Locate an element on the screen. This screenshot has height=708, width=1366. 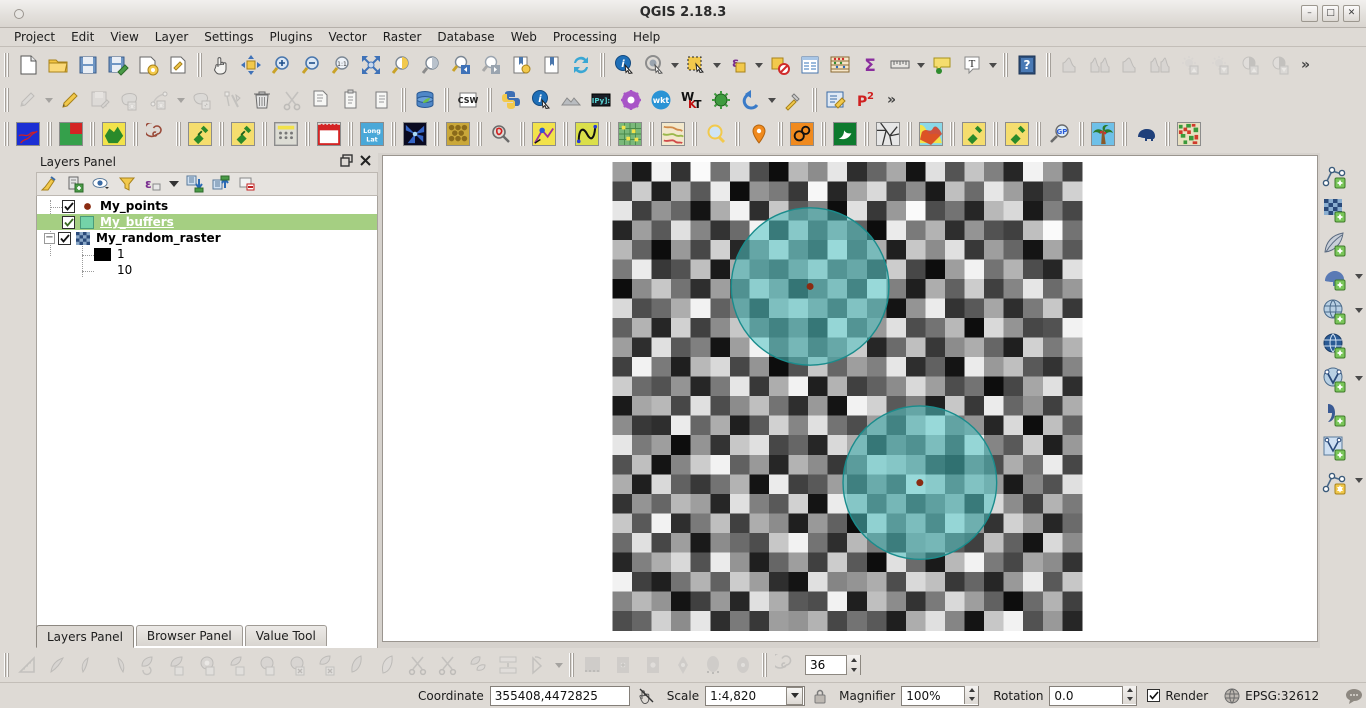
zoom-in-icon is located at coordinates (281, 65).